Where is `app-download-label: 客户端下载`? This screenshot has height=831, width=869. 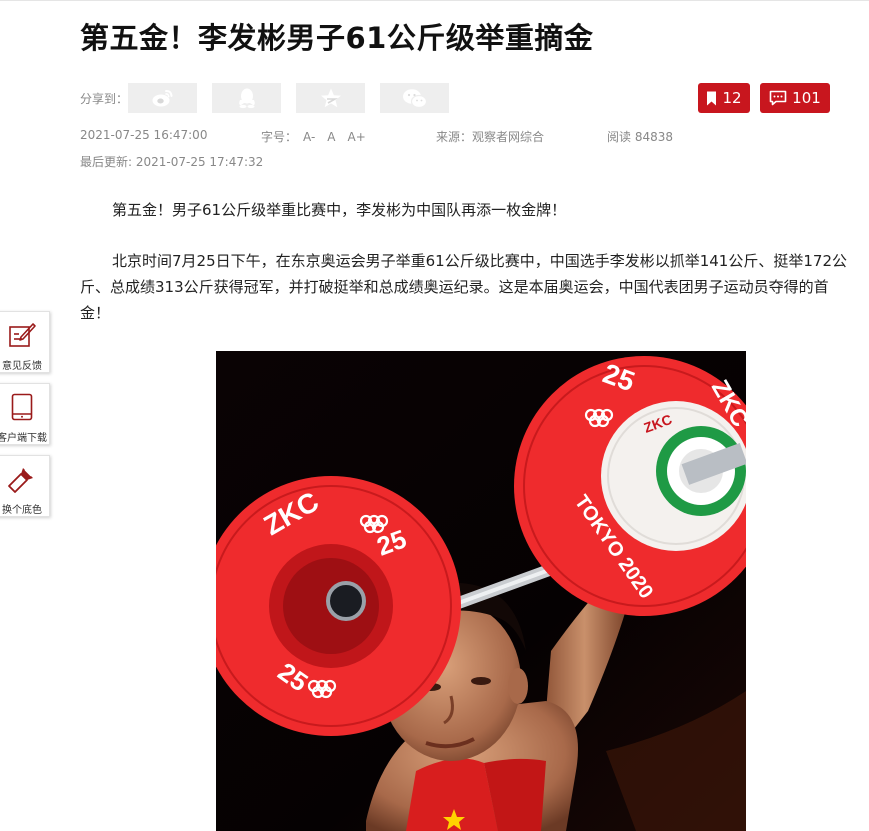 app-download-label: 客户端下载 is located at coordinates (23, 438).